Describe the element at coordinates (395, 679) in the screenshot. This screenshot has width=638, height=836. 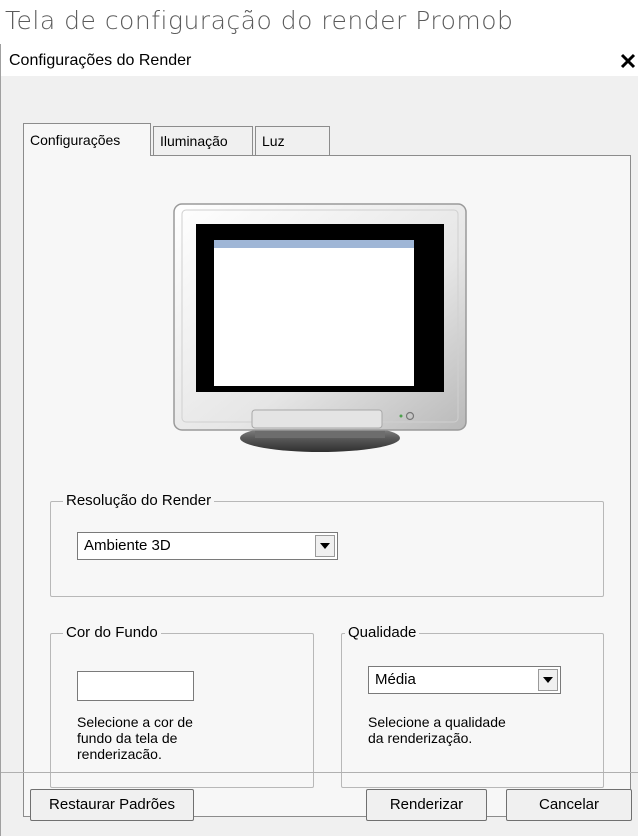
I see `quality-selected-value: Média` at that location.